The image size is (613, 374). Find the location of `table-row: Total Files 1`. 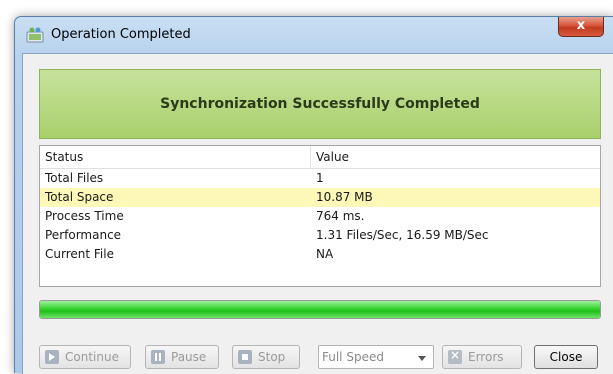

table-row: Total Files 1 is located at coordinates (320, 178).